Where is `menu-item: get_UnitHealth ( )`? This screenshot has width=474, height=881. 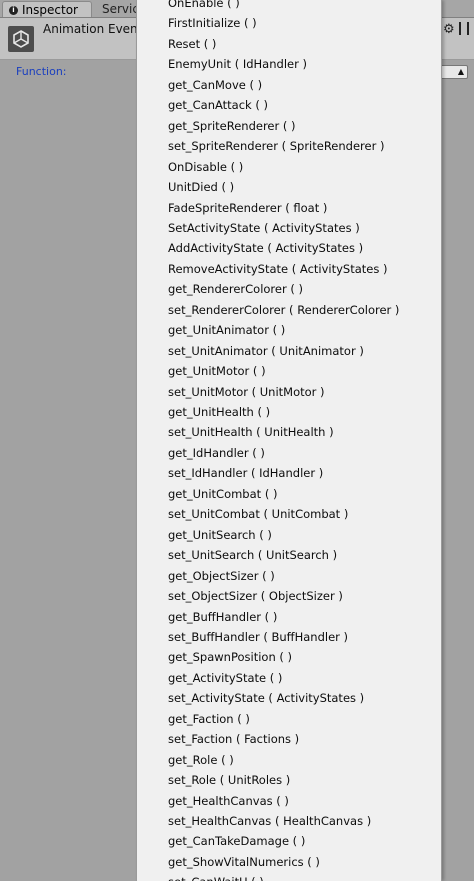
menu-item: get_UnitHealth ( ) is located at coordinates (219, 412).